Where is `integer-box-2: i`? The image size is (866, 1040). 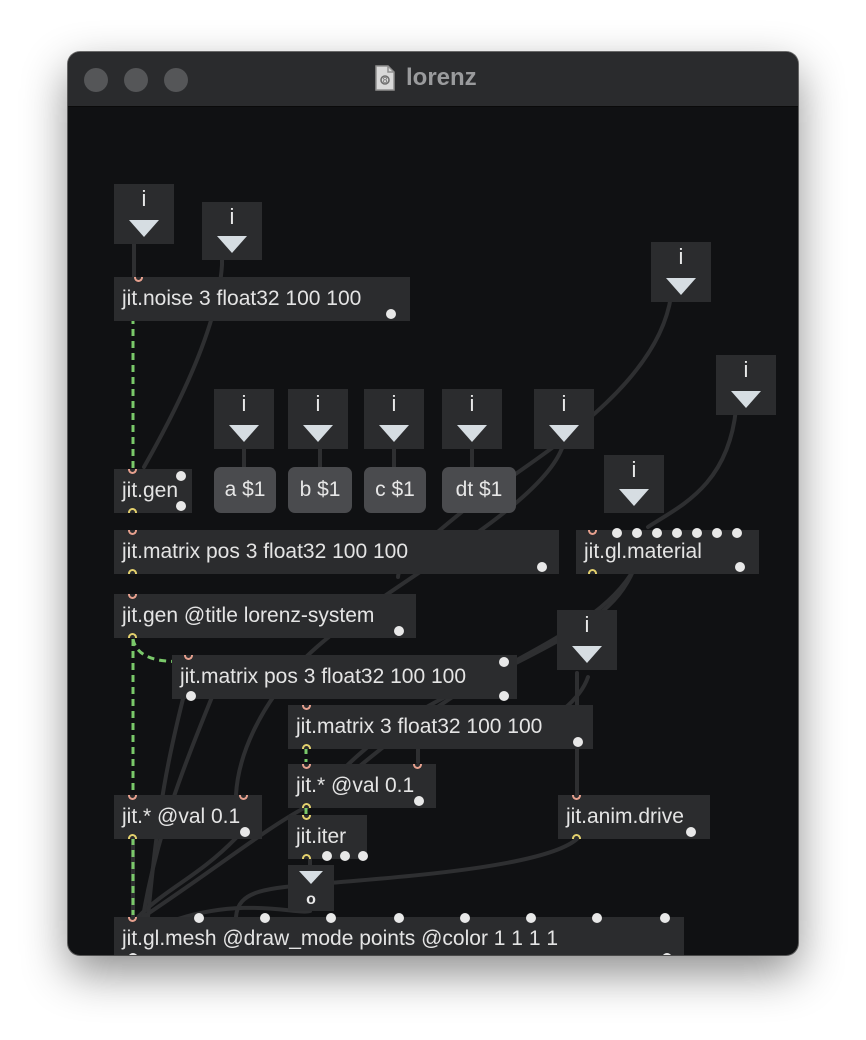
integer-box-2: i is located at coordinates (232, 231).